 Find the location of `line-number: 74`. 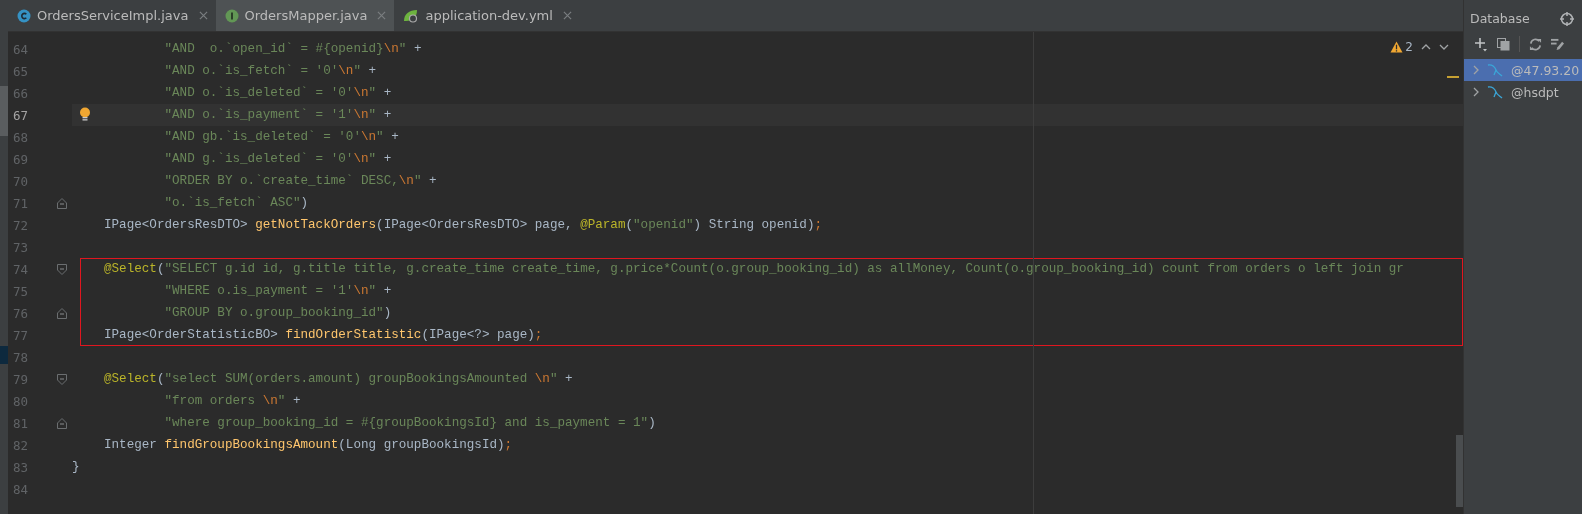

line-number: 74 is located at coordinates (21, 269).